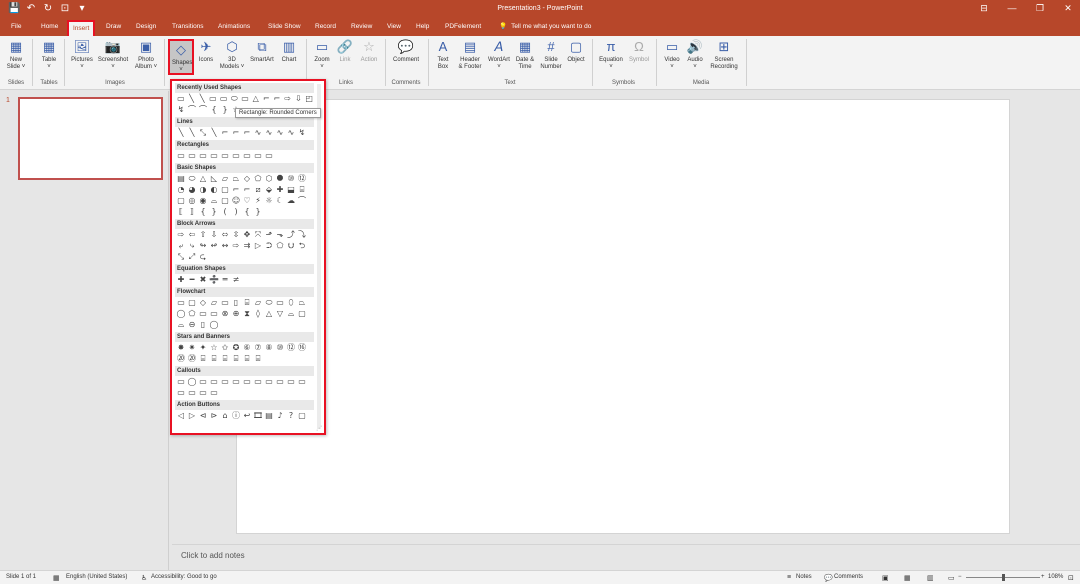  What do you see at coordinates (319, 256) in the screenshot?
I see `shapes-gallery-scrollbar` at bounding box center [319, 256].